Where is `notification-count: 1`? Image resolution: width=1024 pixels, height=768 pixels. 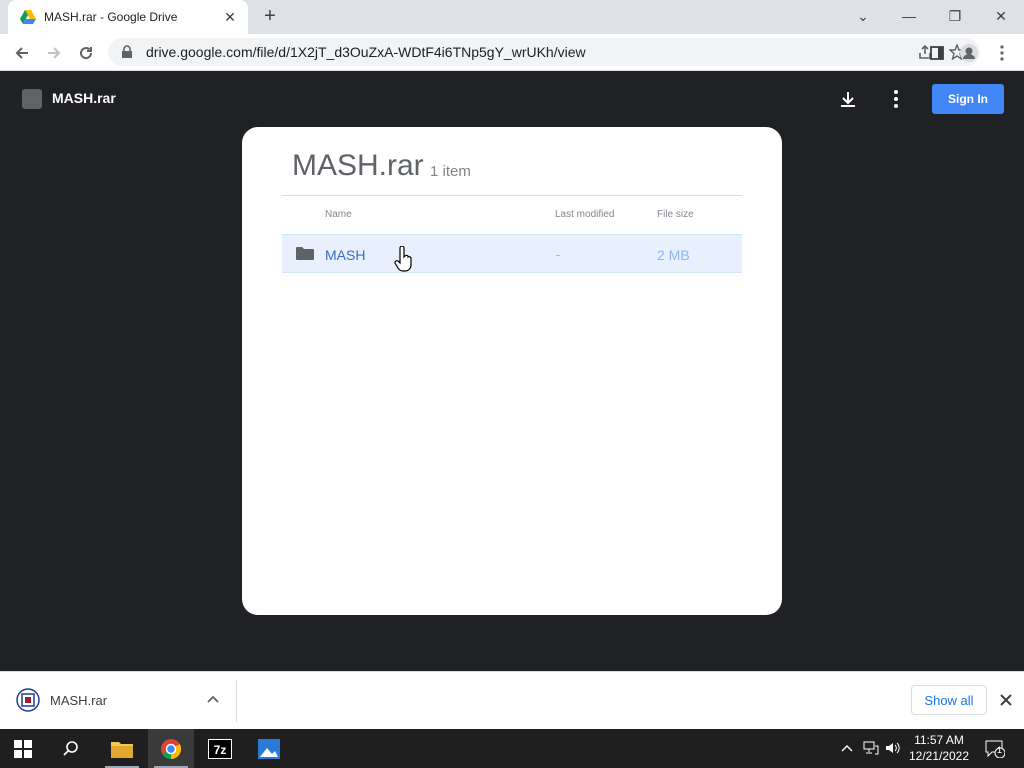
notification-count: 1 is located at coordinates (1000, 750).